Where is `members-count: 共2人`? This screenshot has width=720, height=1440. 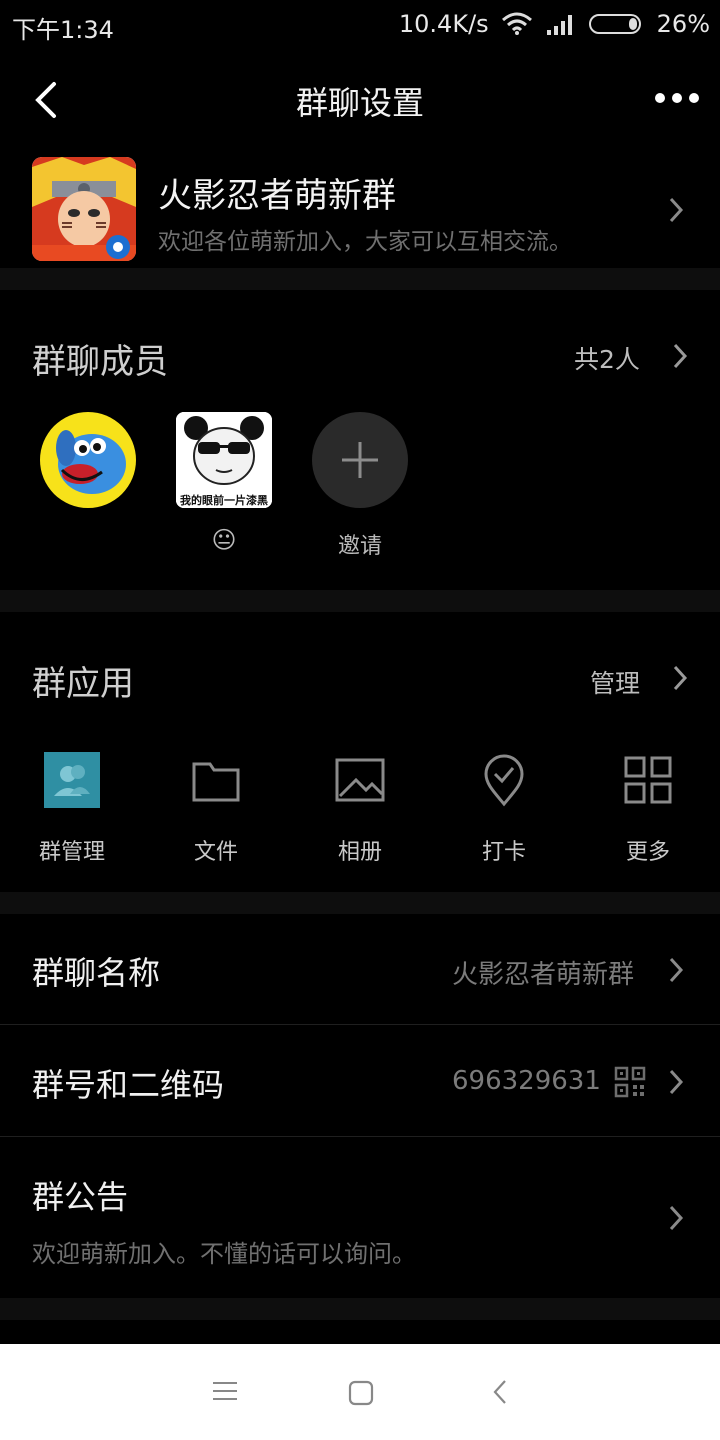 members-count: 共2人 is located at coordinates (607, 358).